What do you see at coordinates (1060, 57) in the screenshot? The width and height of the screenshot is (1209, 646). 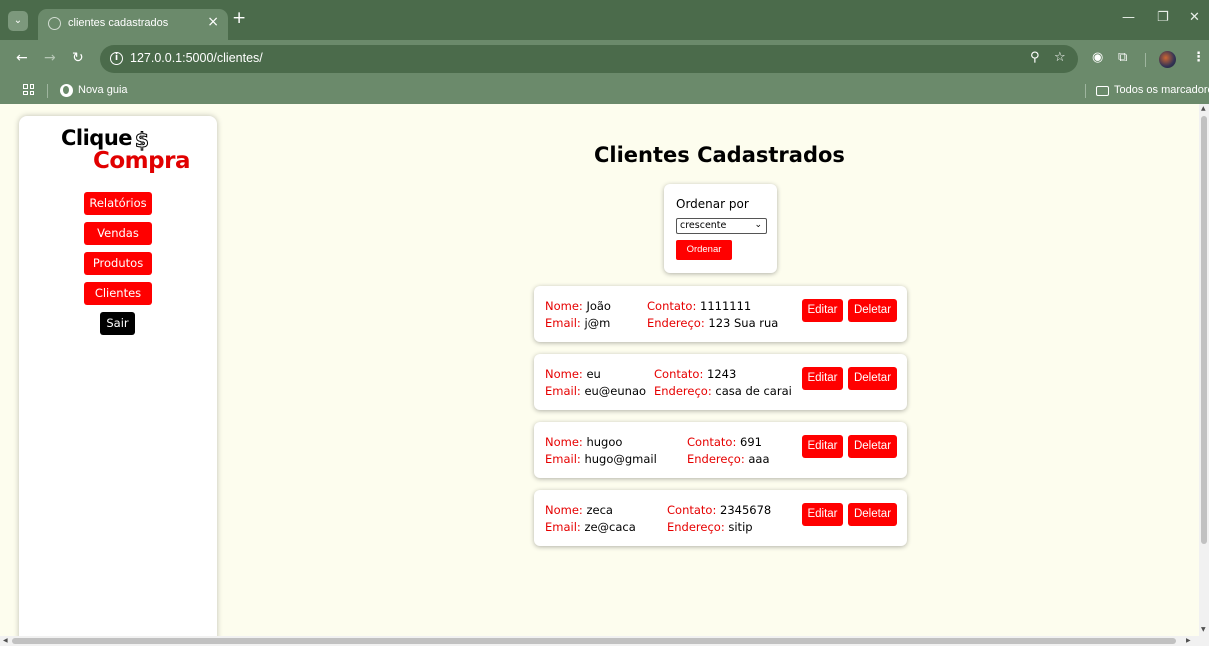 I see `star-icon: ☆` at bounding box center [1060, 57].